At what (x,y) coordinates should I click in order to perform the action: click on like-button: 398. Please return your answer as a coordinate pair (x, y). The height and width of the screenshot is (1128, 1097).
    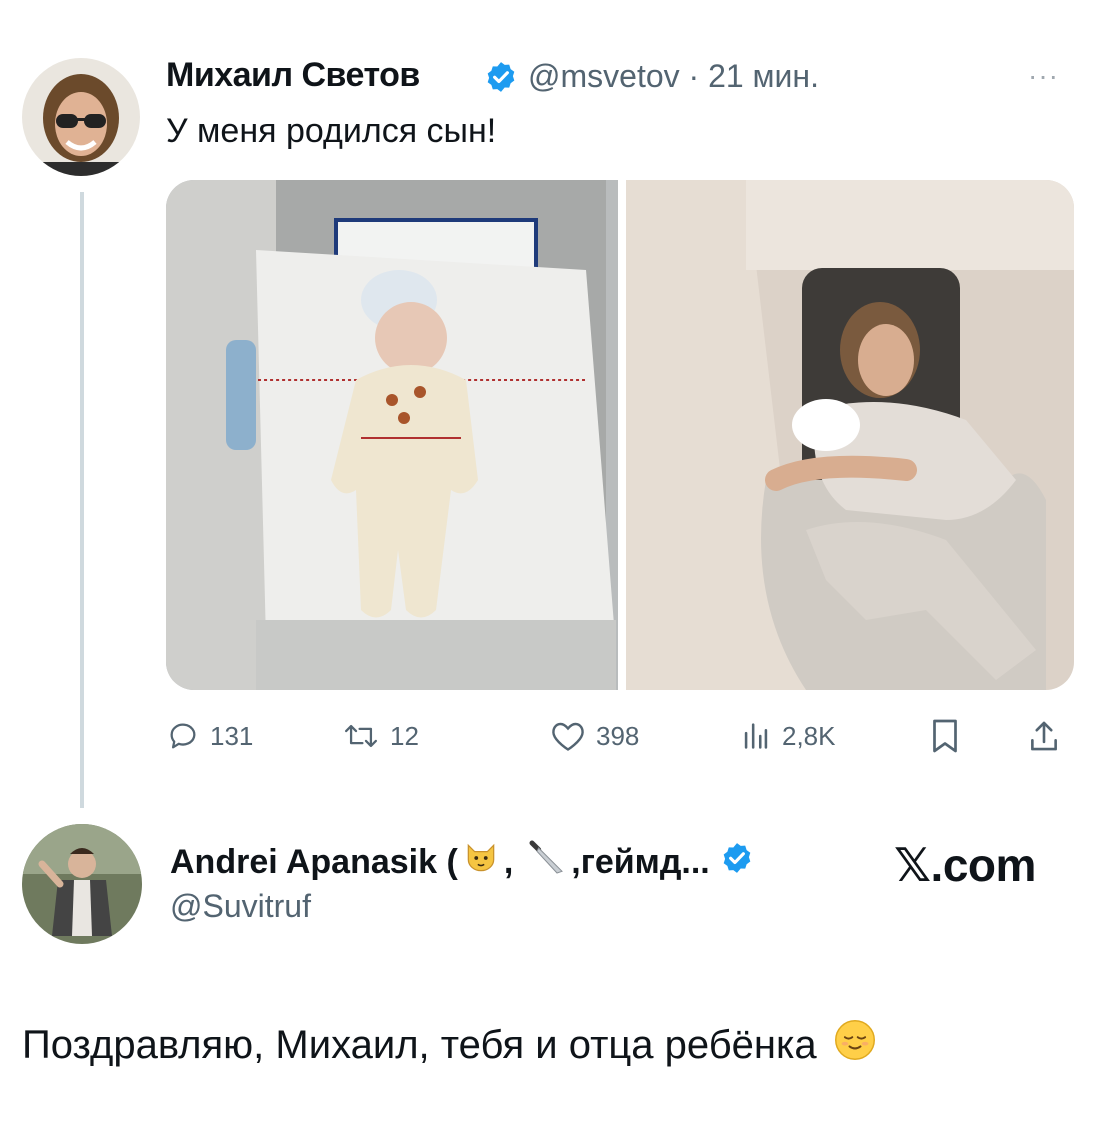
    Looking at the image, I should click on (594, 736).